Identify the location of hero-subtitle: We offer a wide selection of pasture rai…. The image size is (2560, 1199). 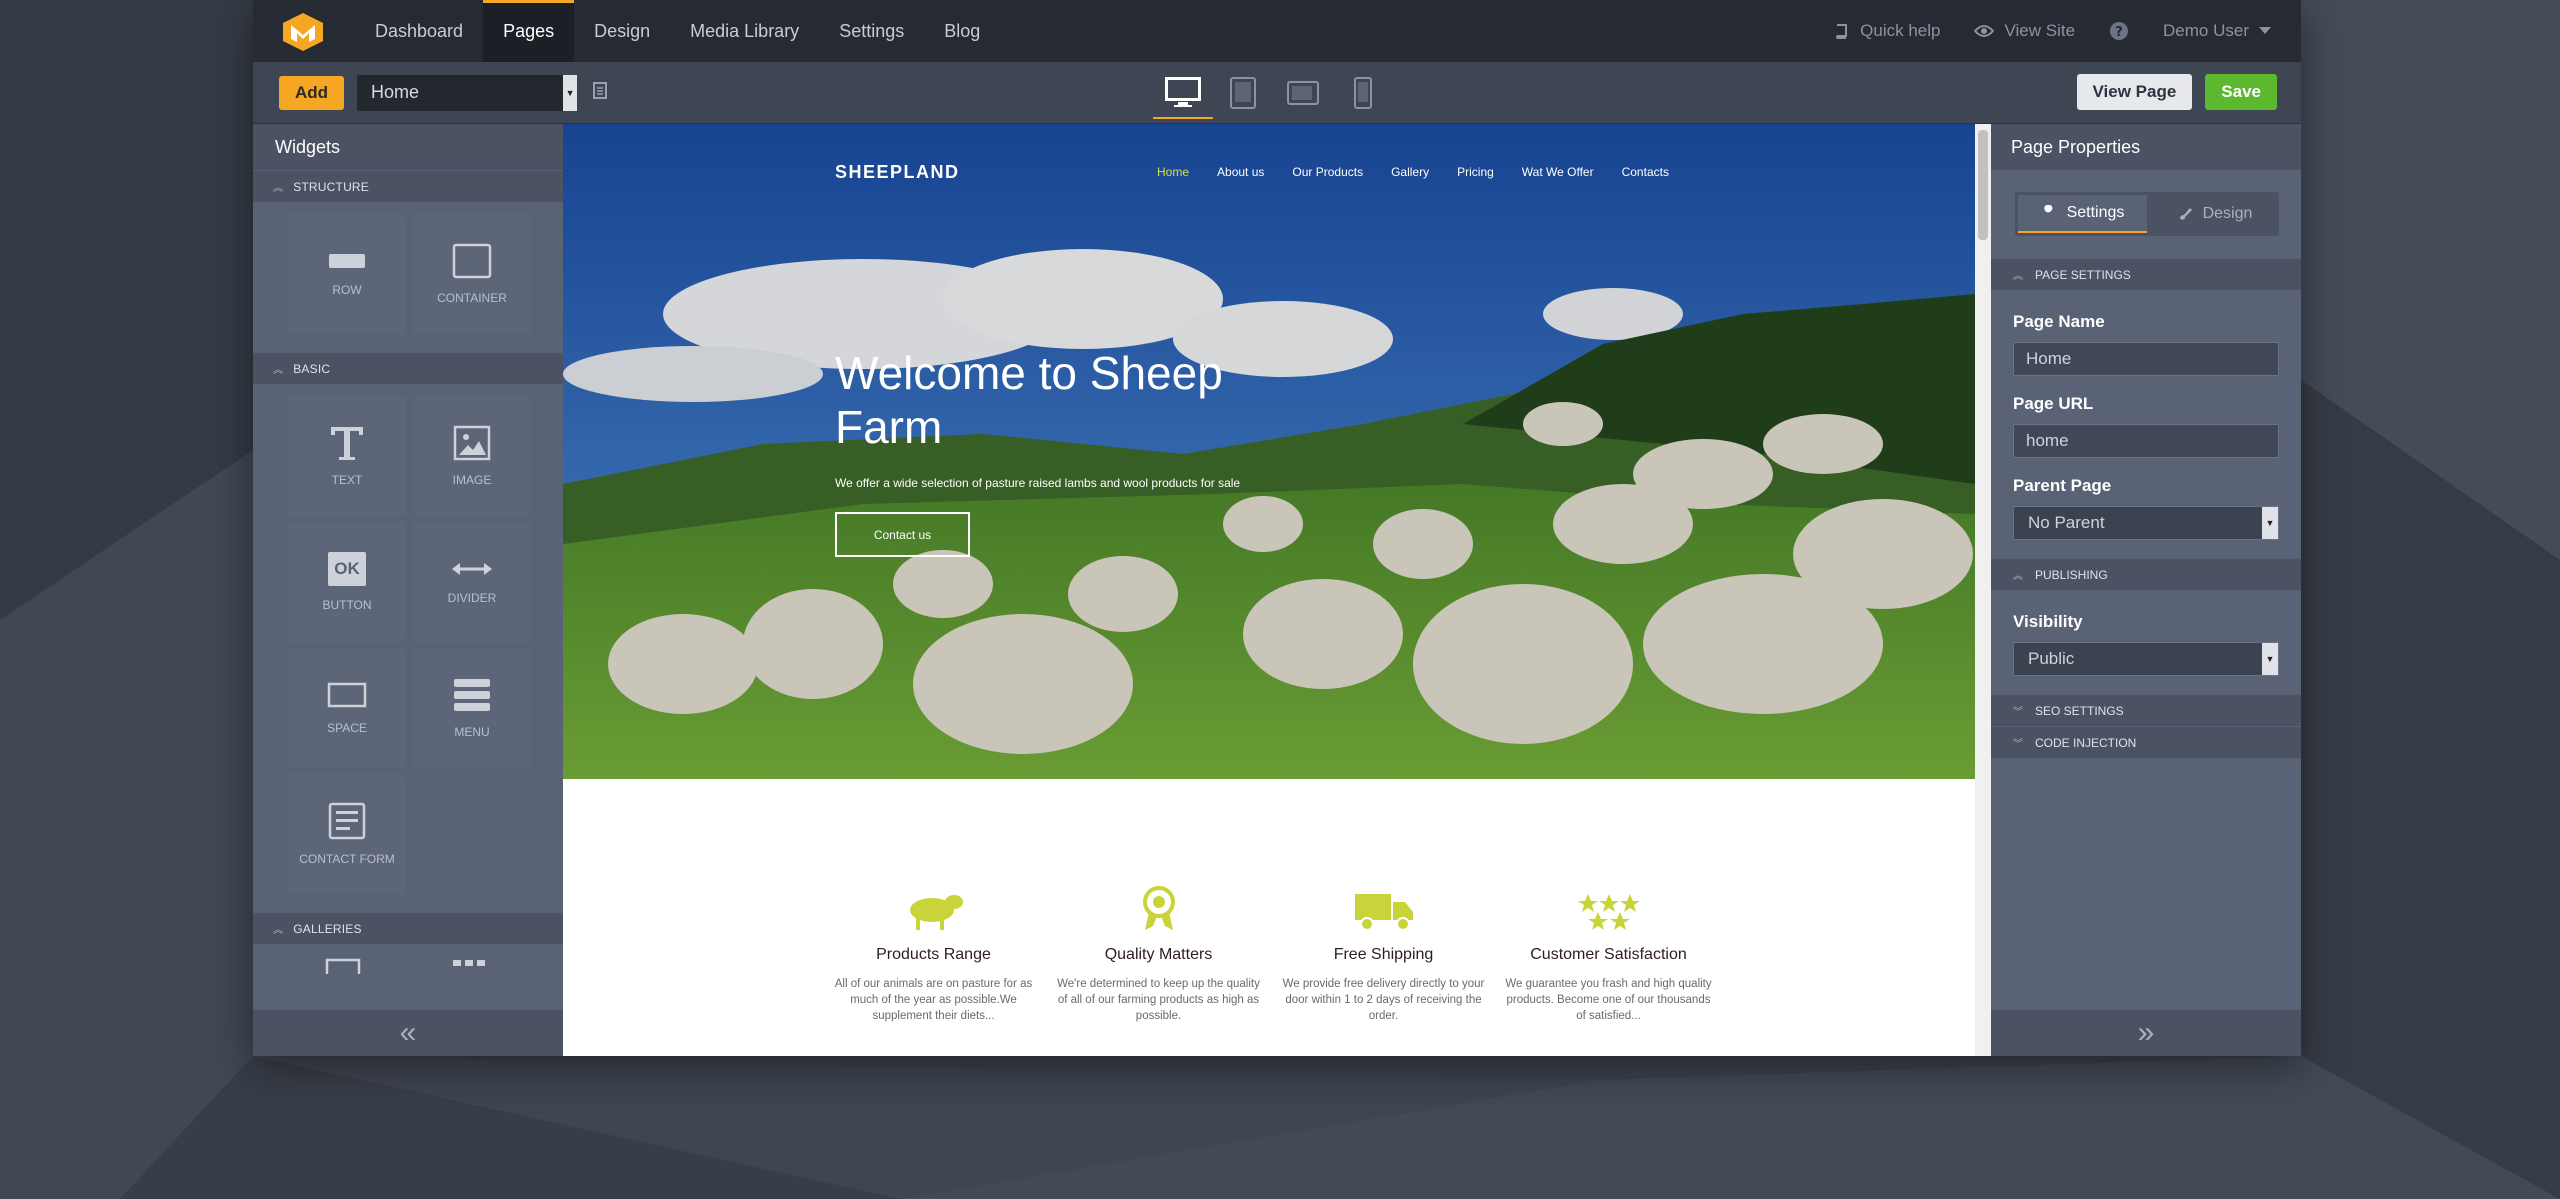
(1037, 483).